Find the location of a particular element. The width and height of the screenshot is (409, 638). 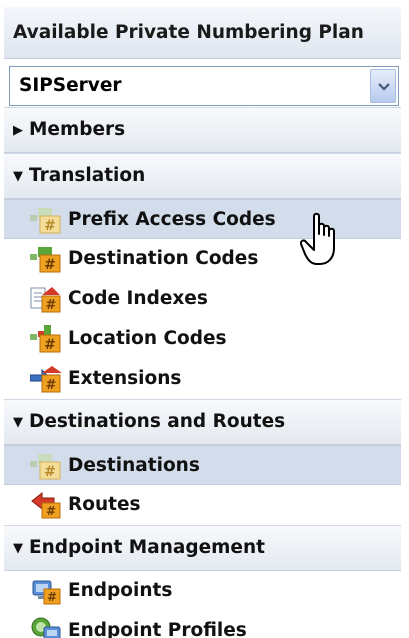

nav-item-location-codes: # Location Codes is located at coordinates (202, 339).